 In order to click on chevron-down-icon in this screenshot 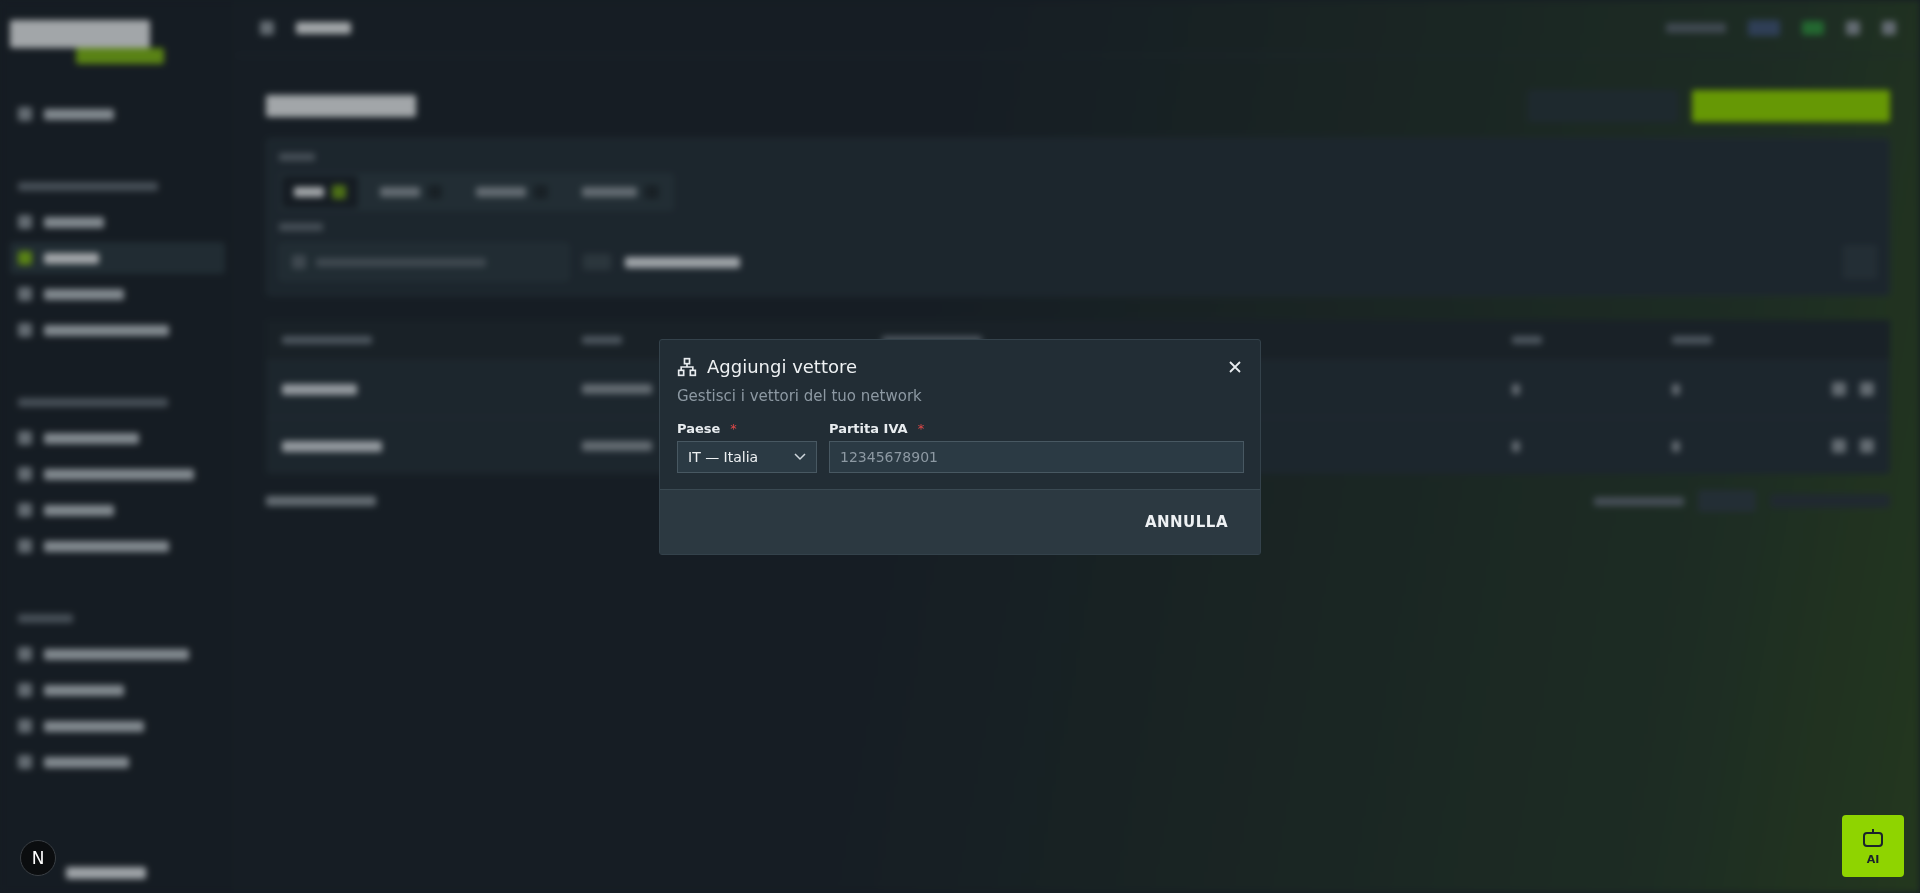, I will do `click(800, 457)`.